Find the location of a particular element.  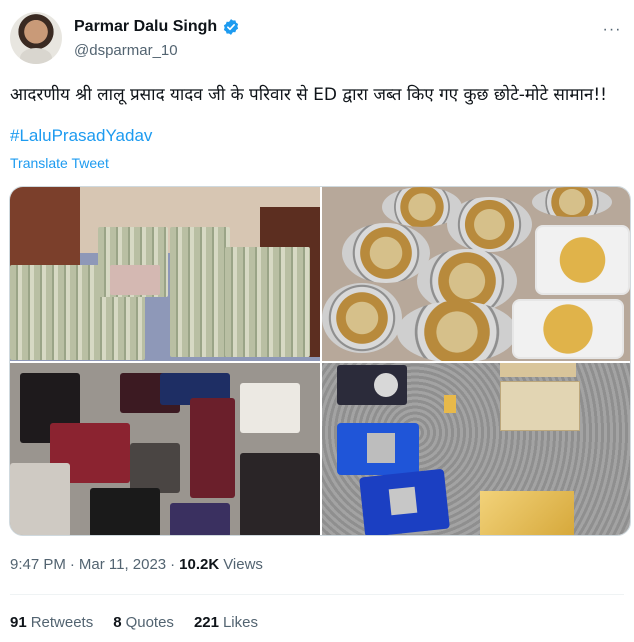

author-display-name: Parmar Dalu Singh is located at coordinates (145, 27).